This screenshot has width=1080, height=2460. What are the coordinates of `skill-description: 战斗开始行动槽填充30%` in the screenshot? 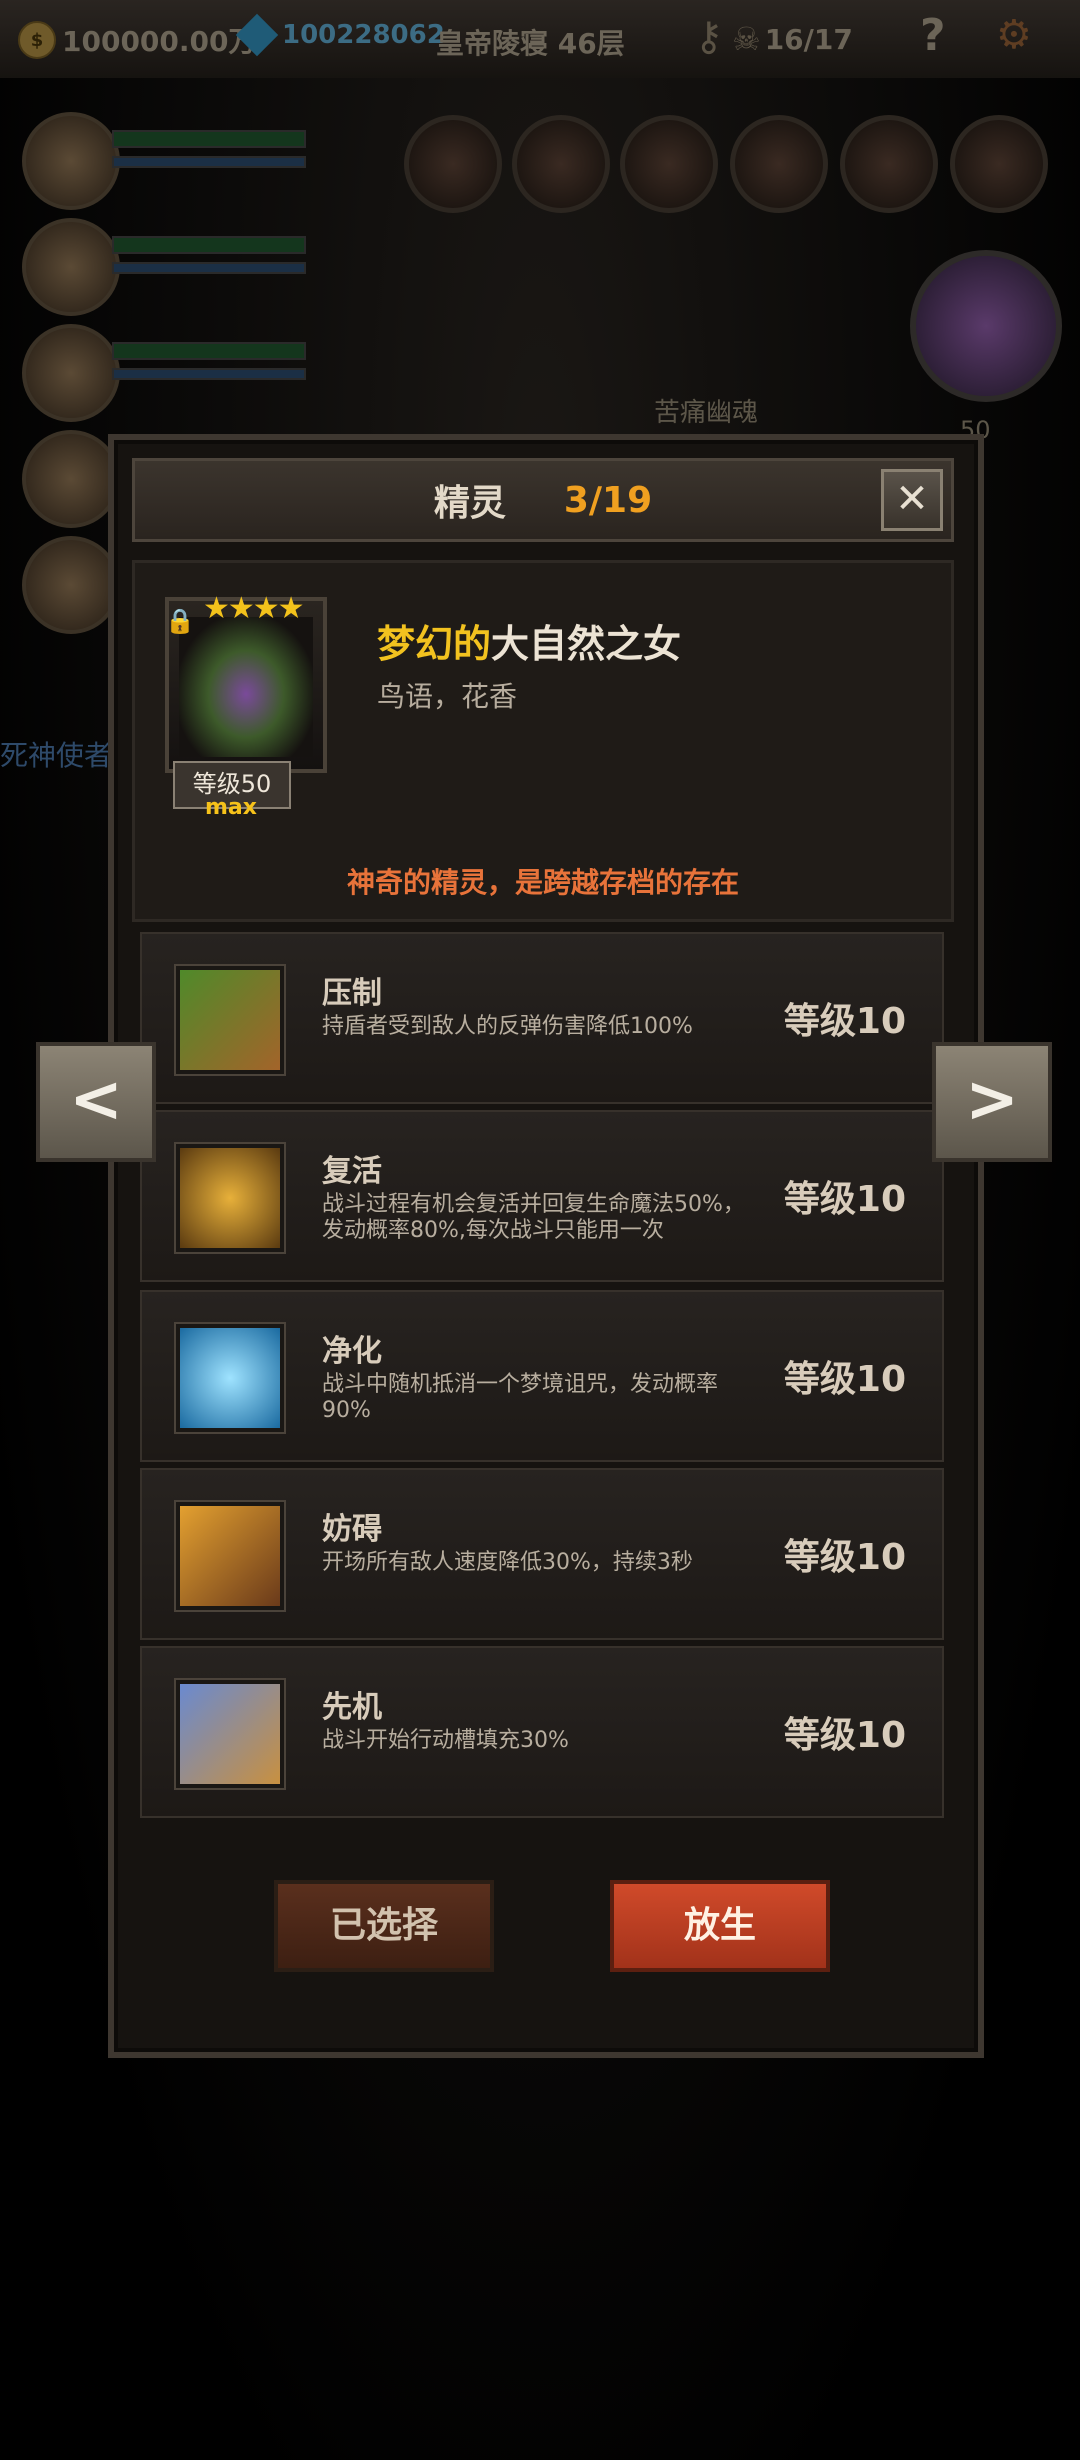 It's located at (445, 1740).